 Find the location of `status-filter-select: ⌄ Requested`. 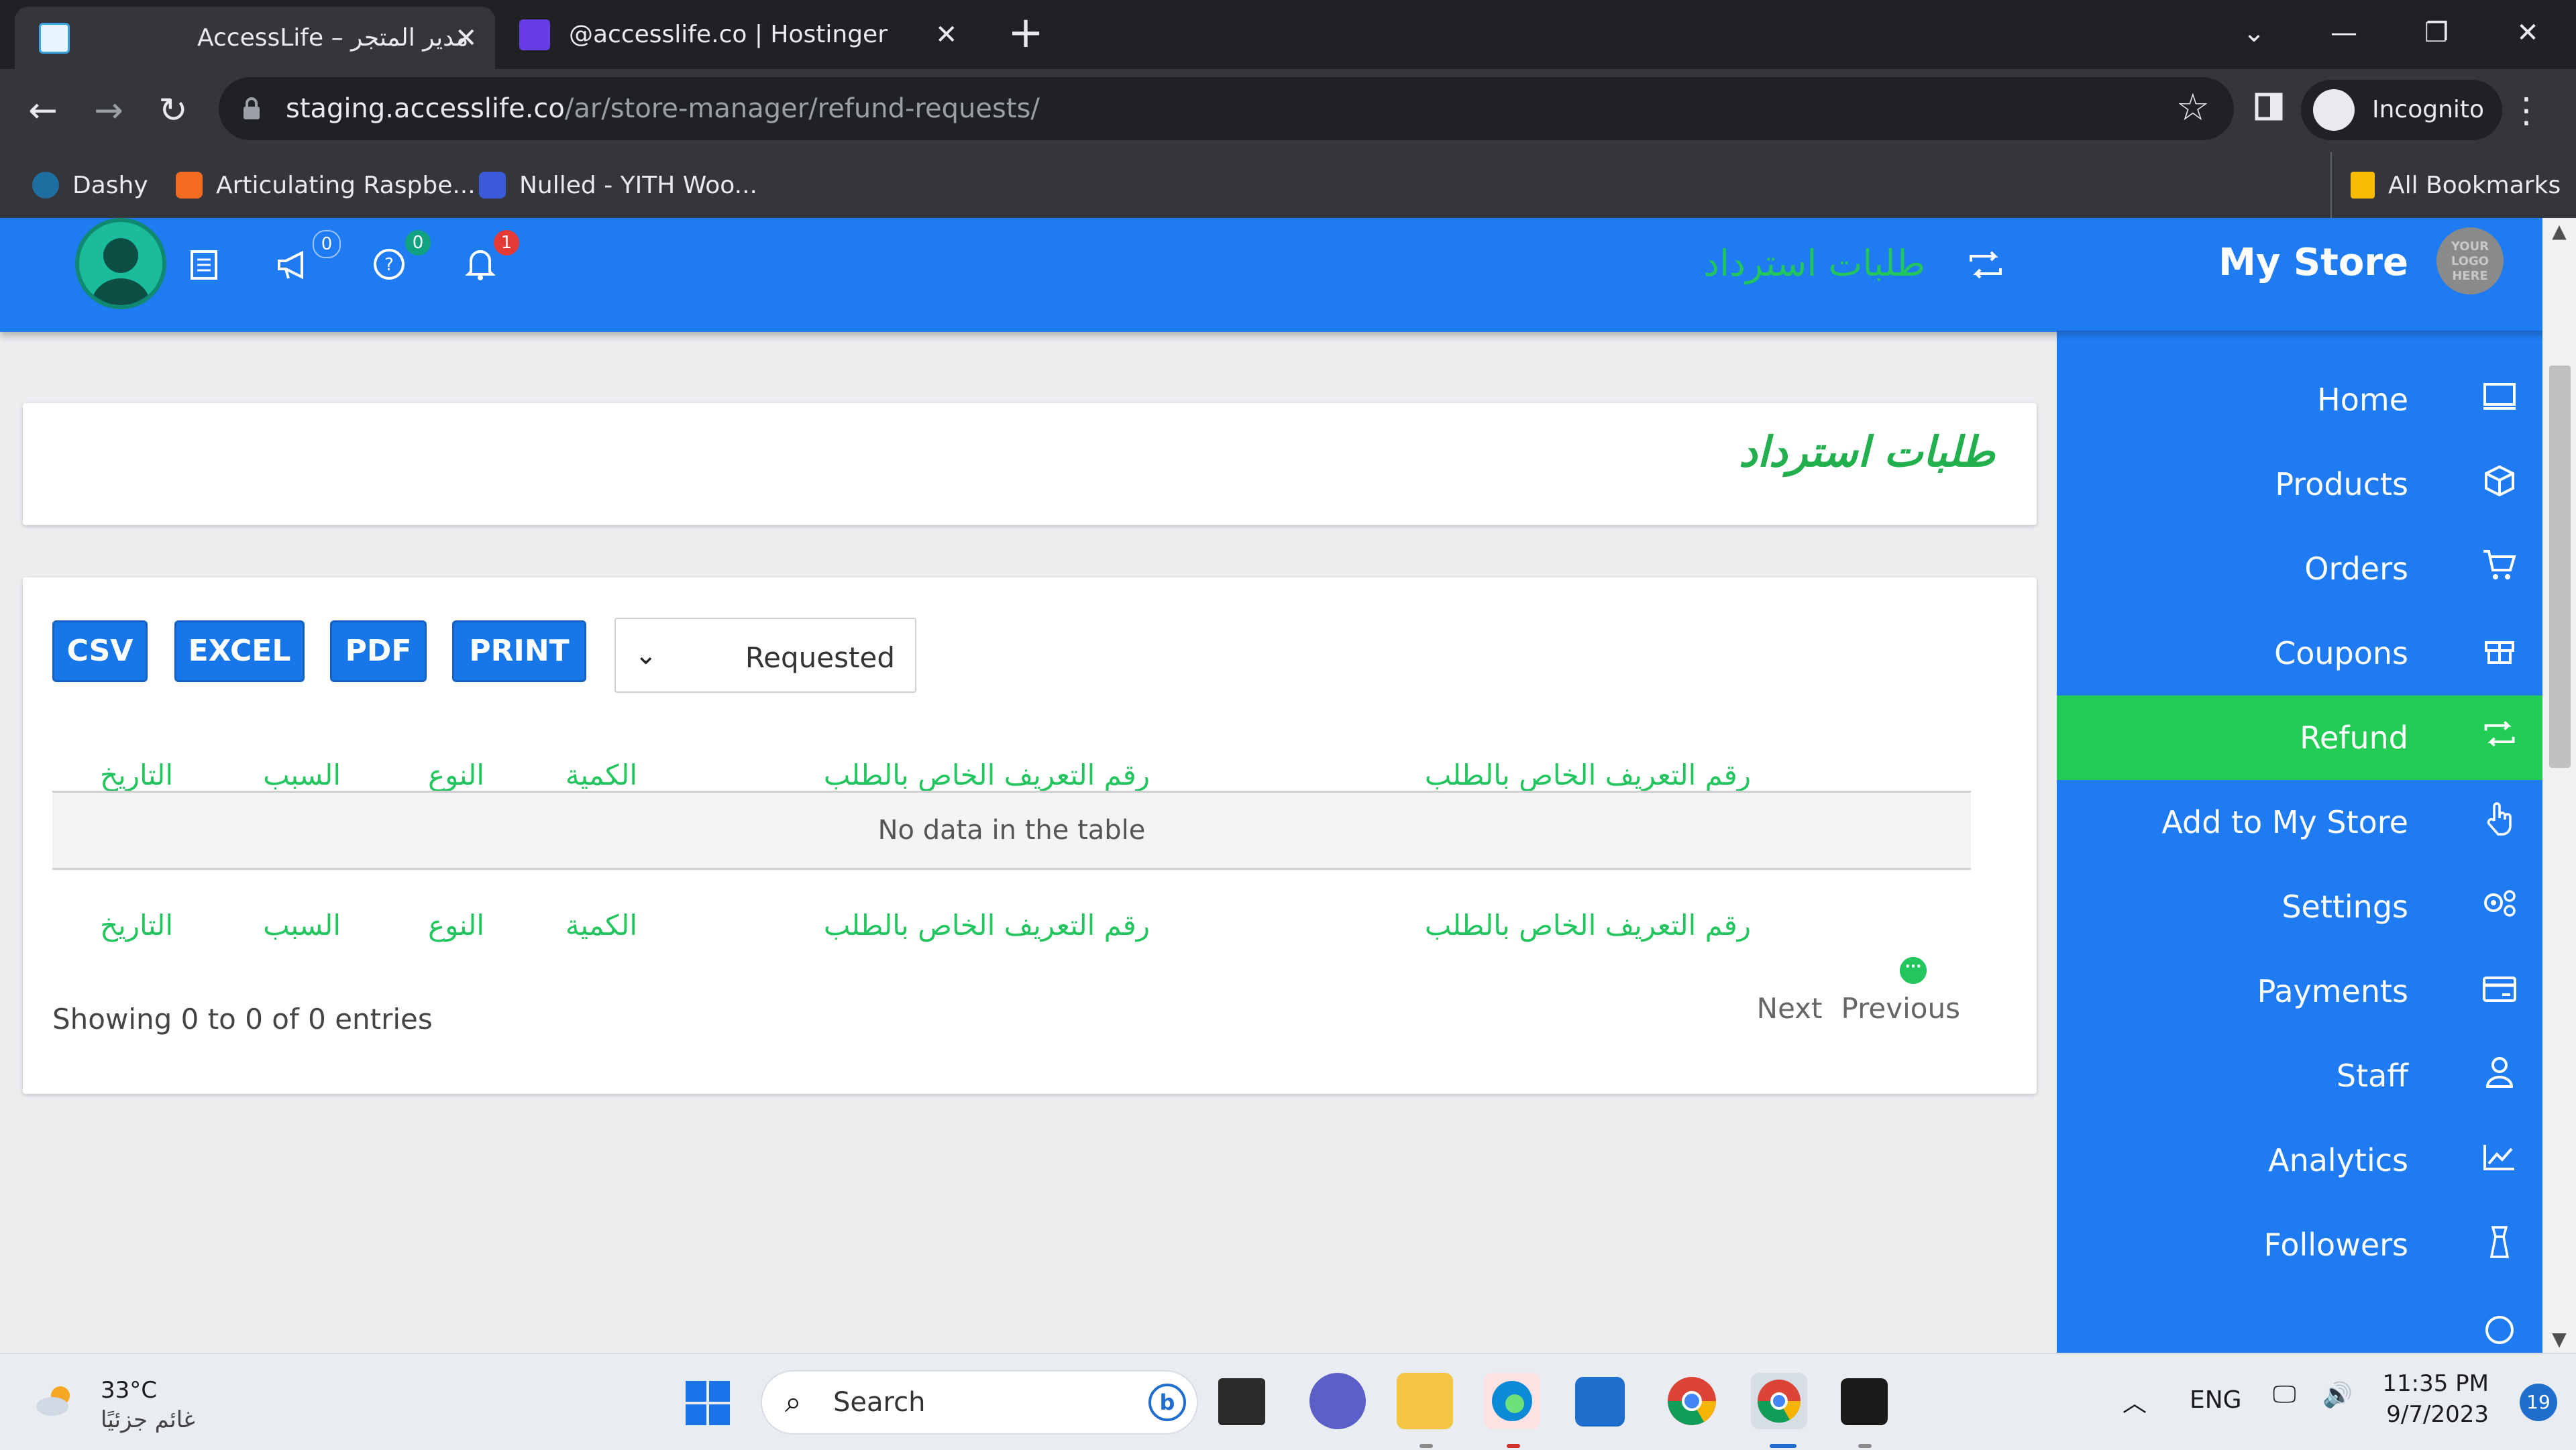

status-filter-select: ⌄ Requested is located at coordinates (765, 655).